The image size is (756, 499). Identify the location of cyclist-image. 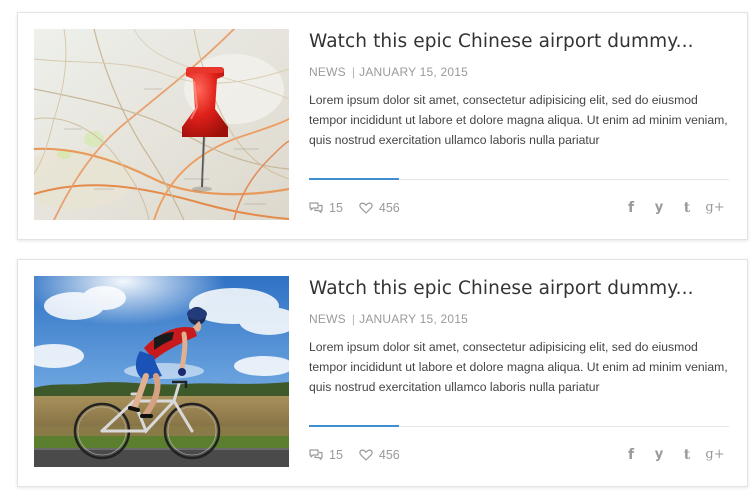
(161, 371).